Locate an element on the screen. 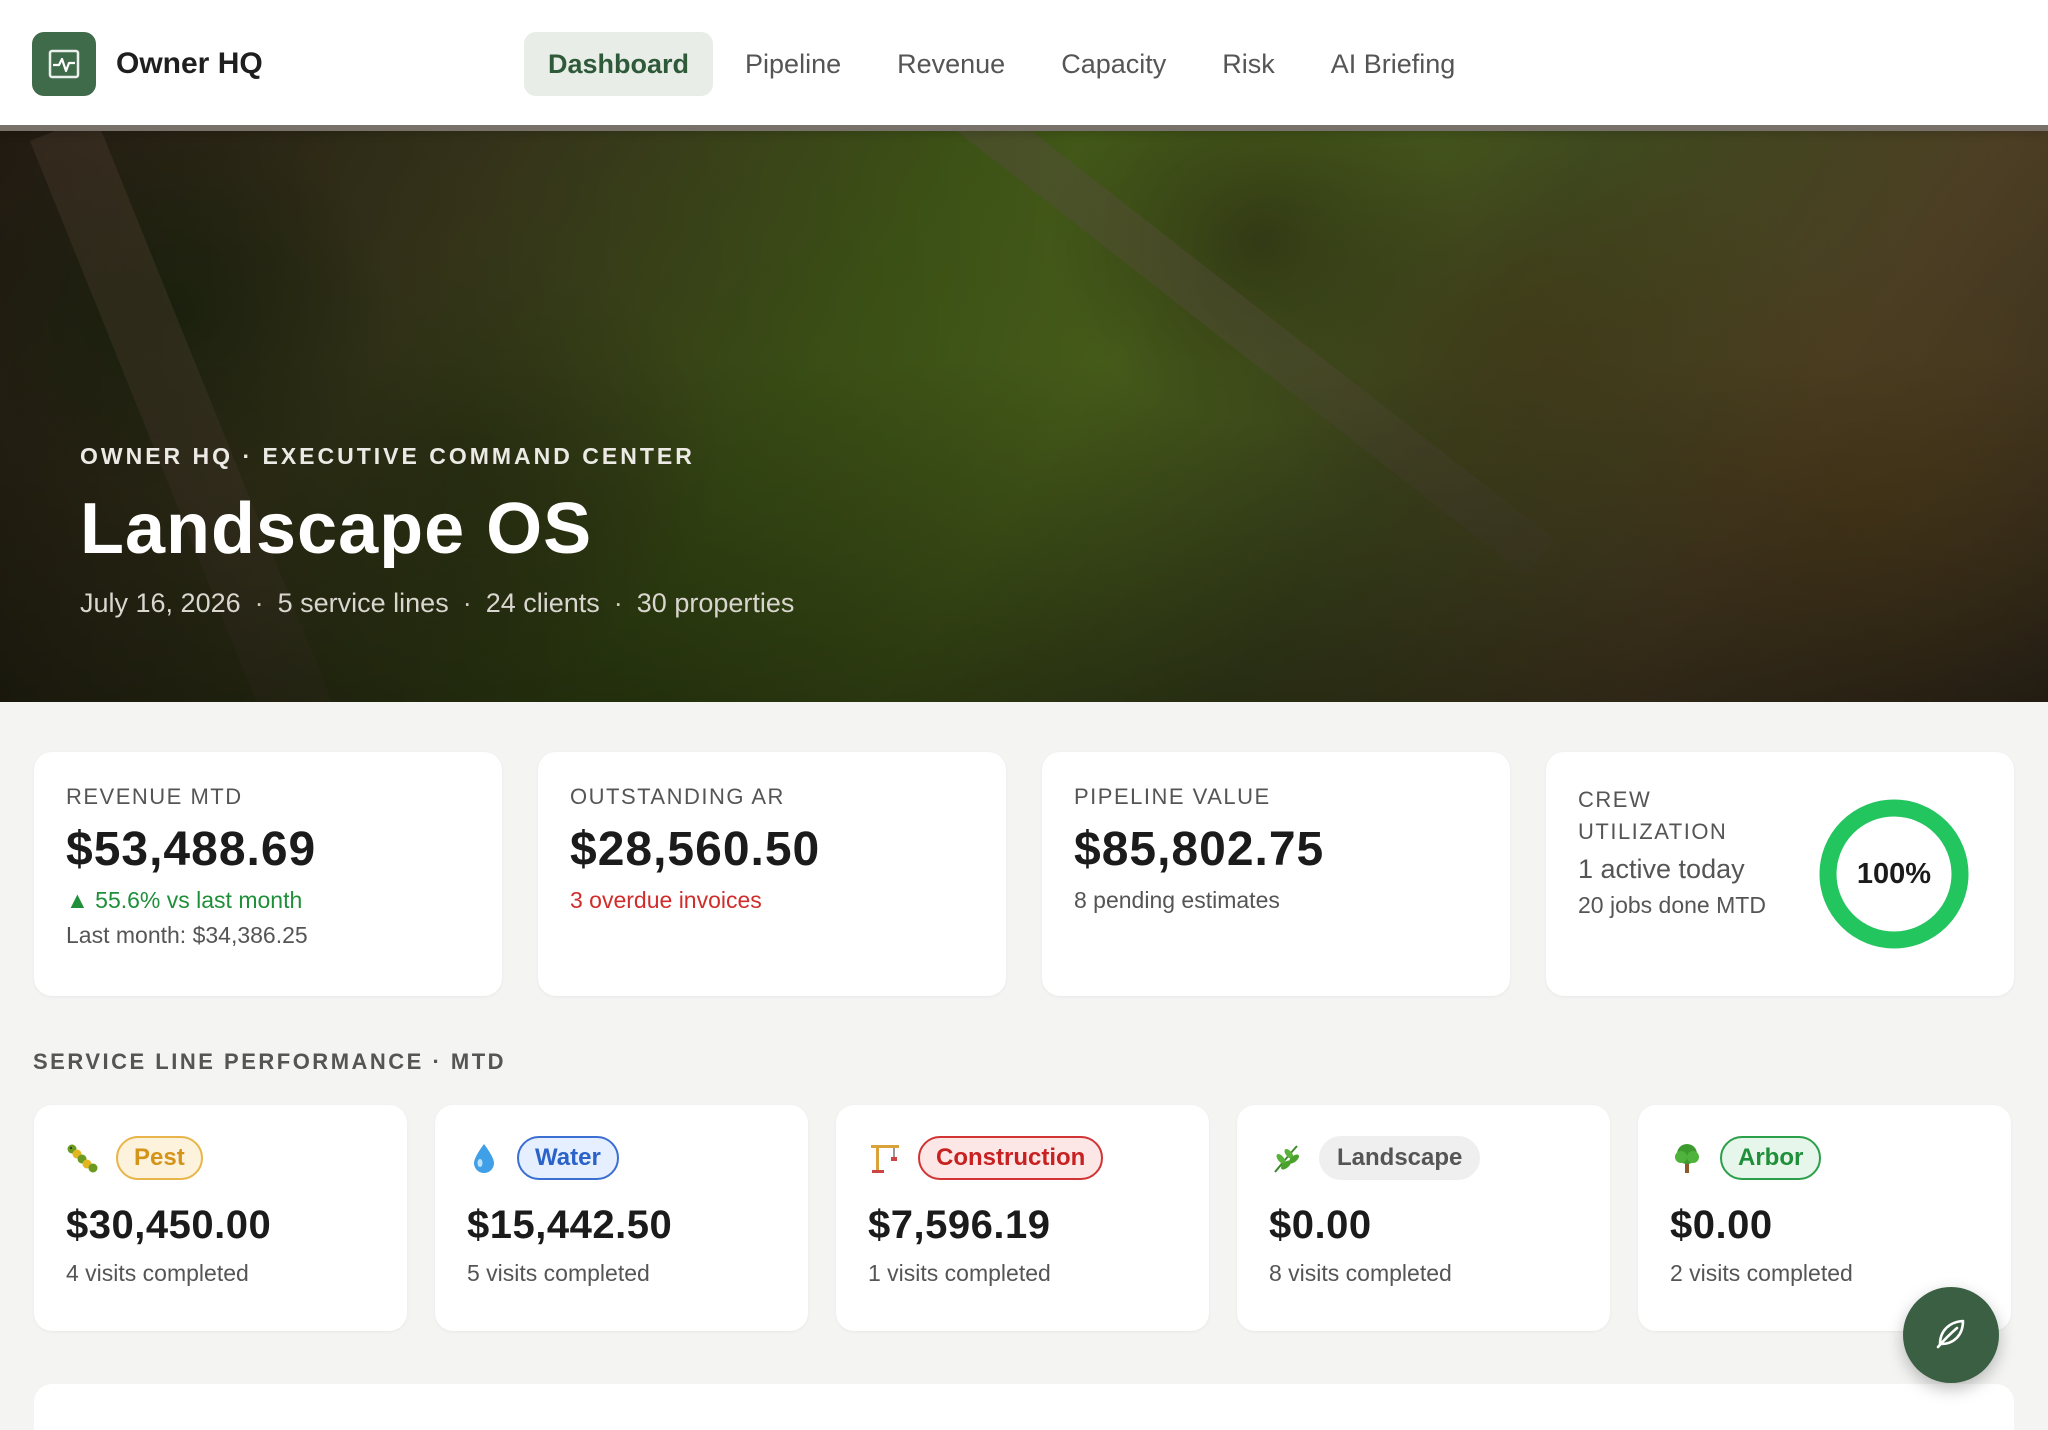  nav-revenue: Revenue is located at coordinates (951, 64).